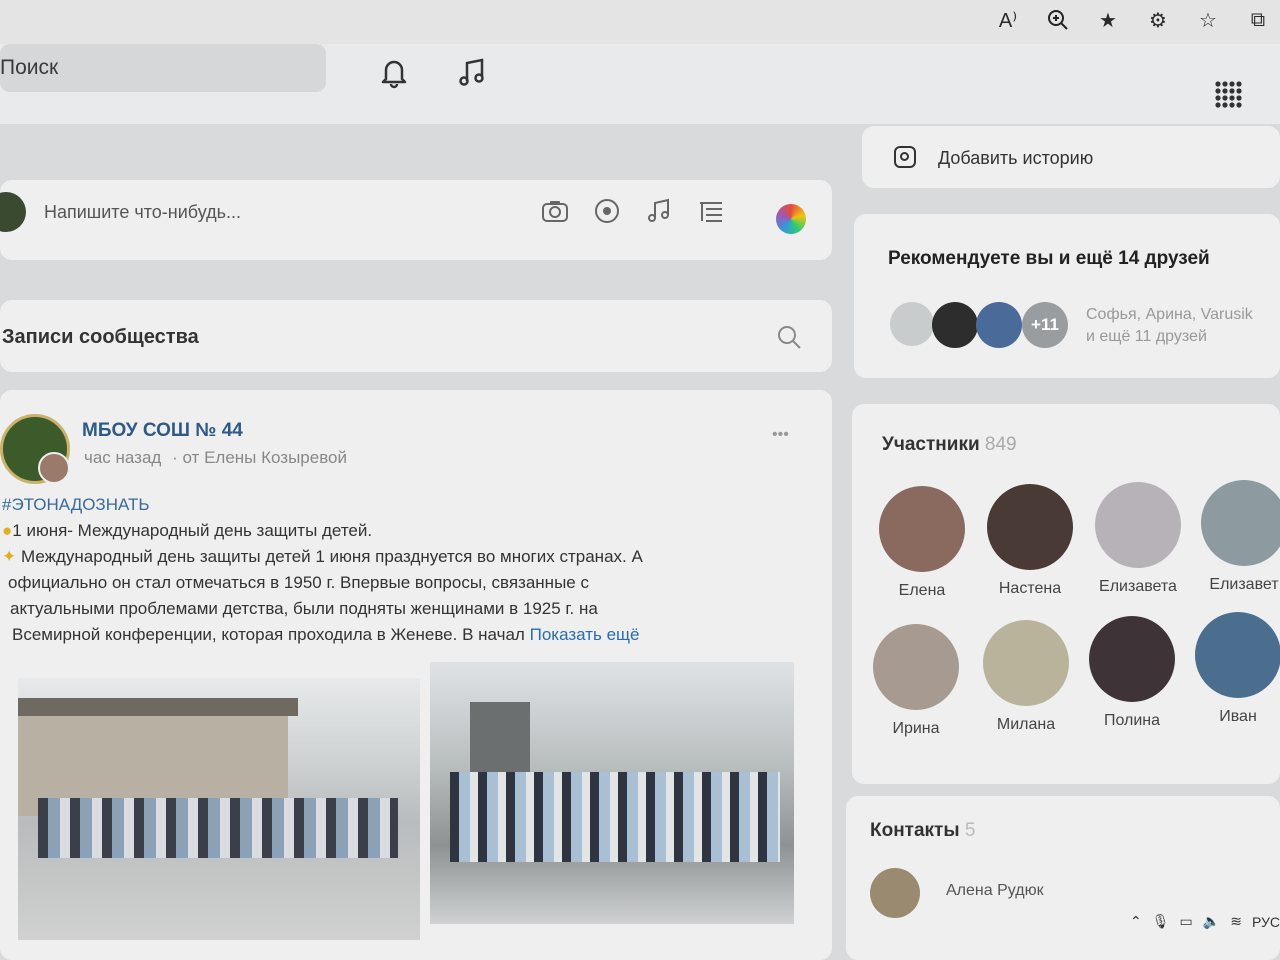 The width and height of the screenshot is (1280, 960). I want to click on member-item: Ирина, so click(916, 681).